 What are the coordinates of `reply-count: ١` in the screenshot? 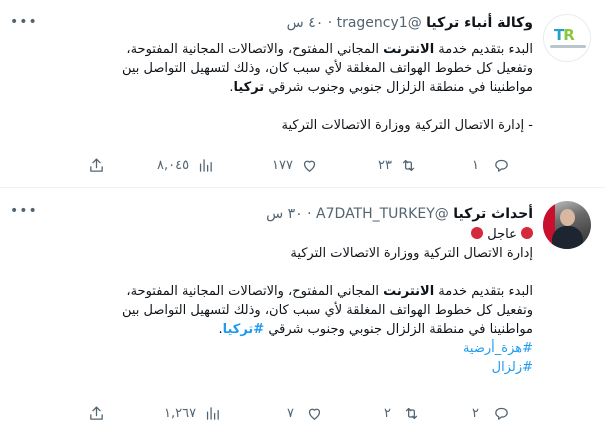 It's located at (475, 165).